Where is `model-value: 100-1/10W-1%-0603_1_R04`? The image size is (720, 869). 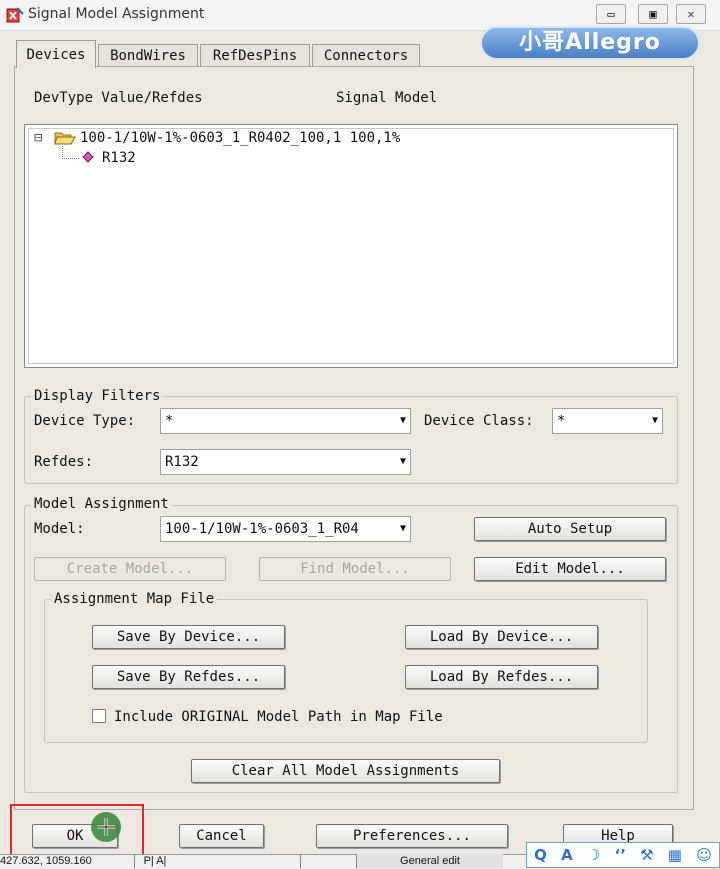 model-value: 100-1/10W-1%-0603_1_R04 is located at coordinates (262, 529).